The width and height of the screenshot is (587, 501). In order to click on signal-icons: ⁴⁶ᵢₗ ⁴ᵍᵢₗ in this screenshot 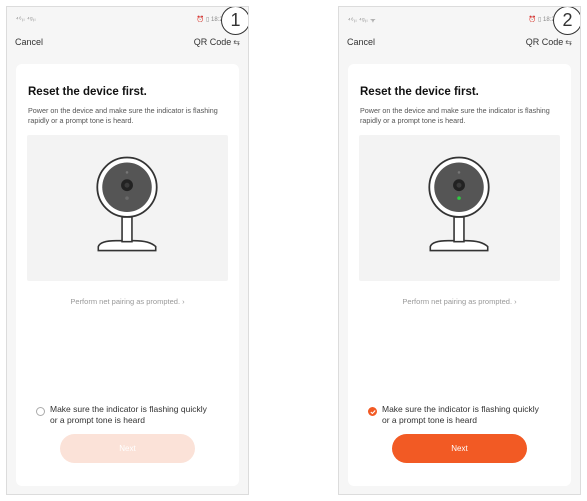, I will do `click(26, 20)`.